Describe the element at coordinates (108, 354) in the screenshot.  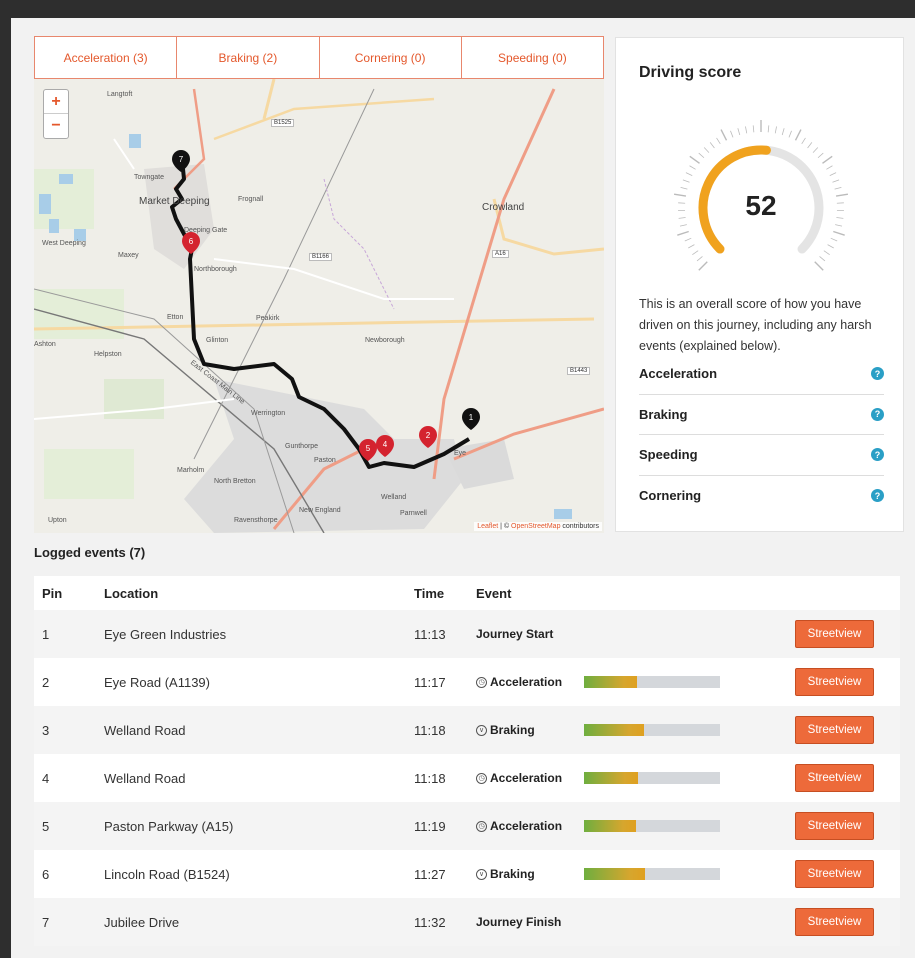
I see `map-label-helpston: Helpston` at that location.